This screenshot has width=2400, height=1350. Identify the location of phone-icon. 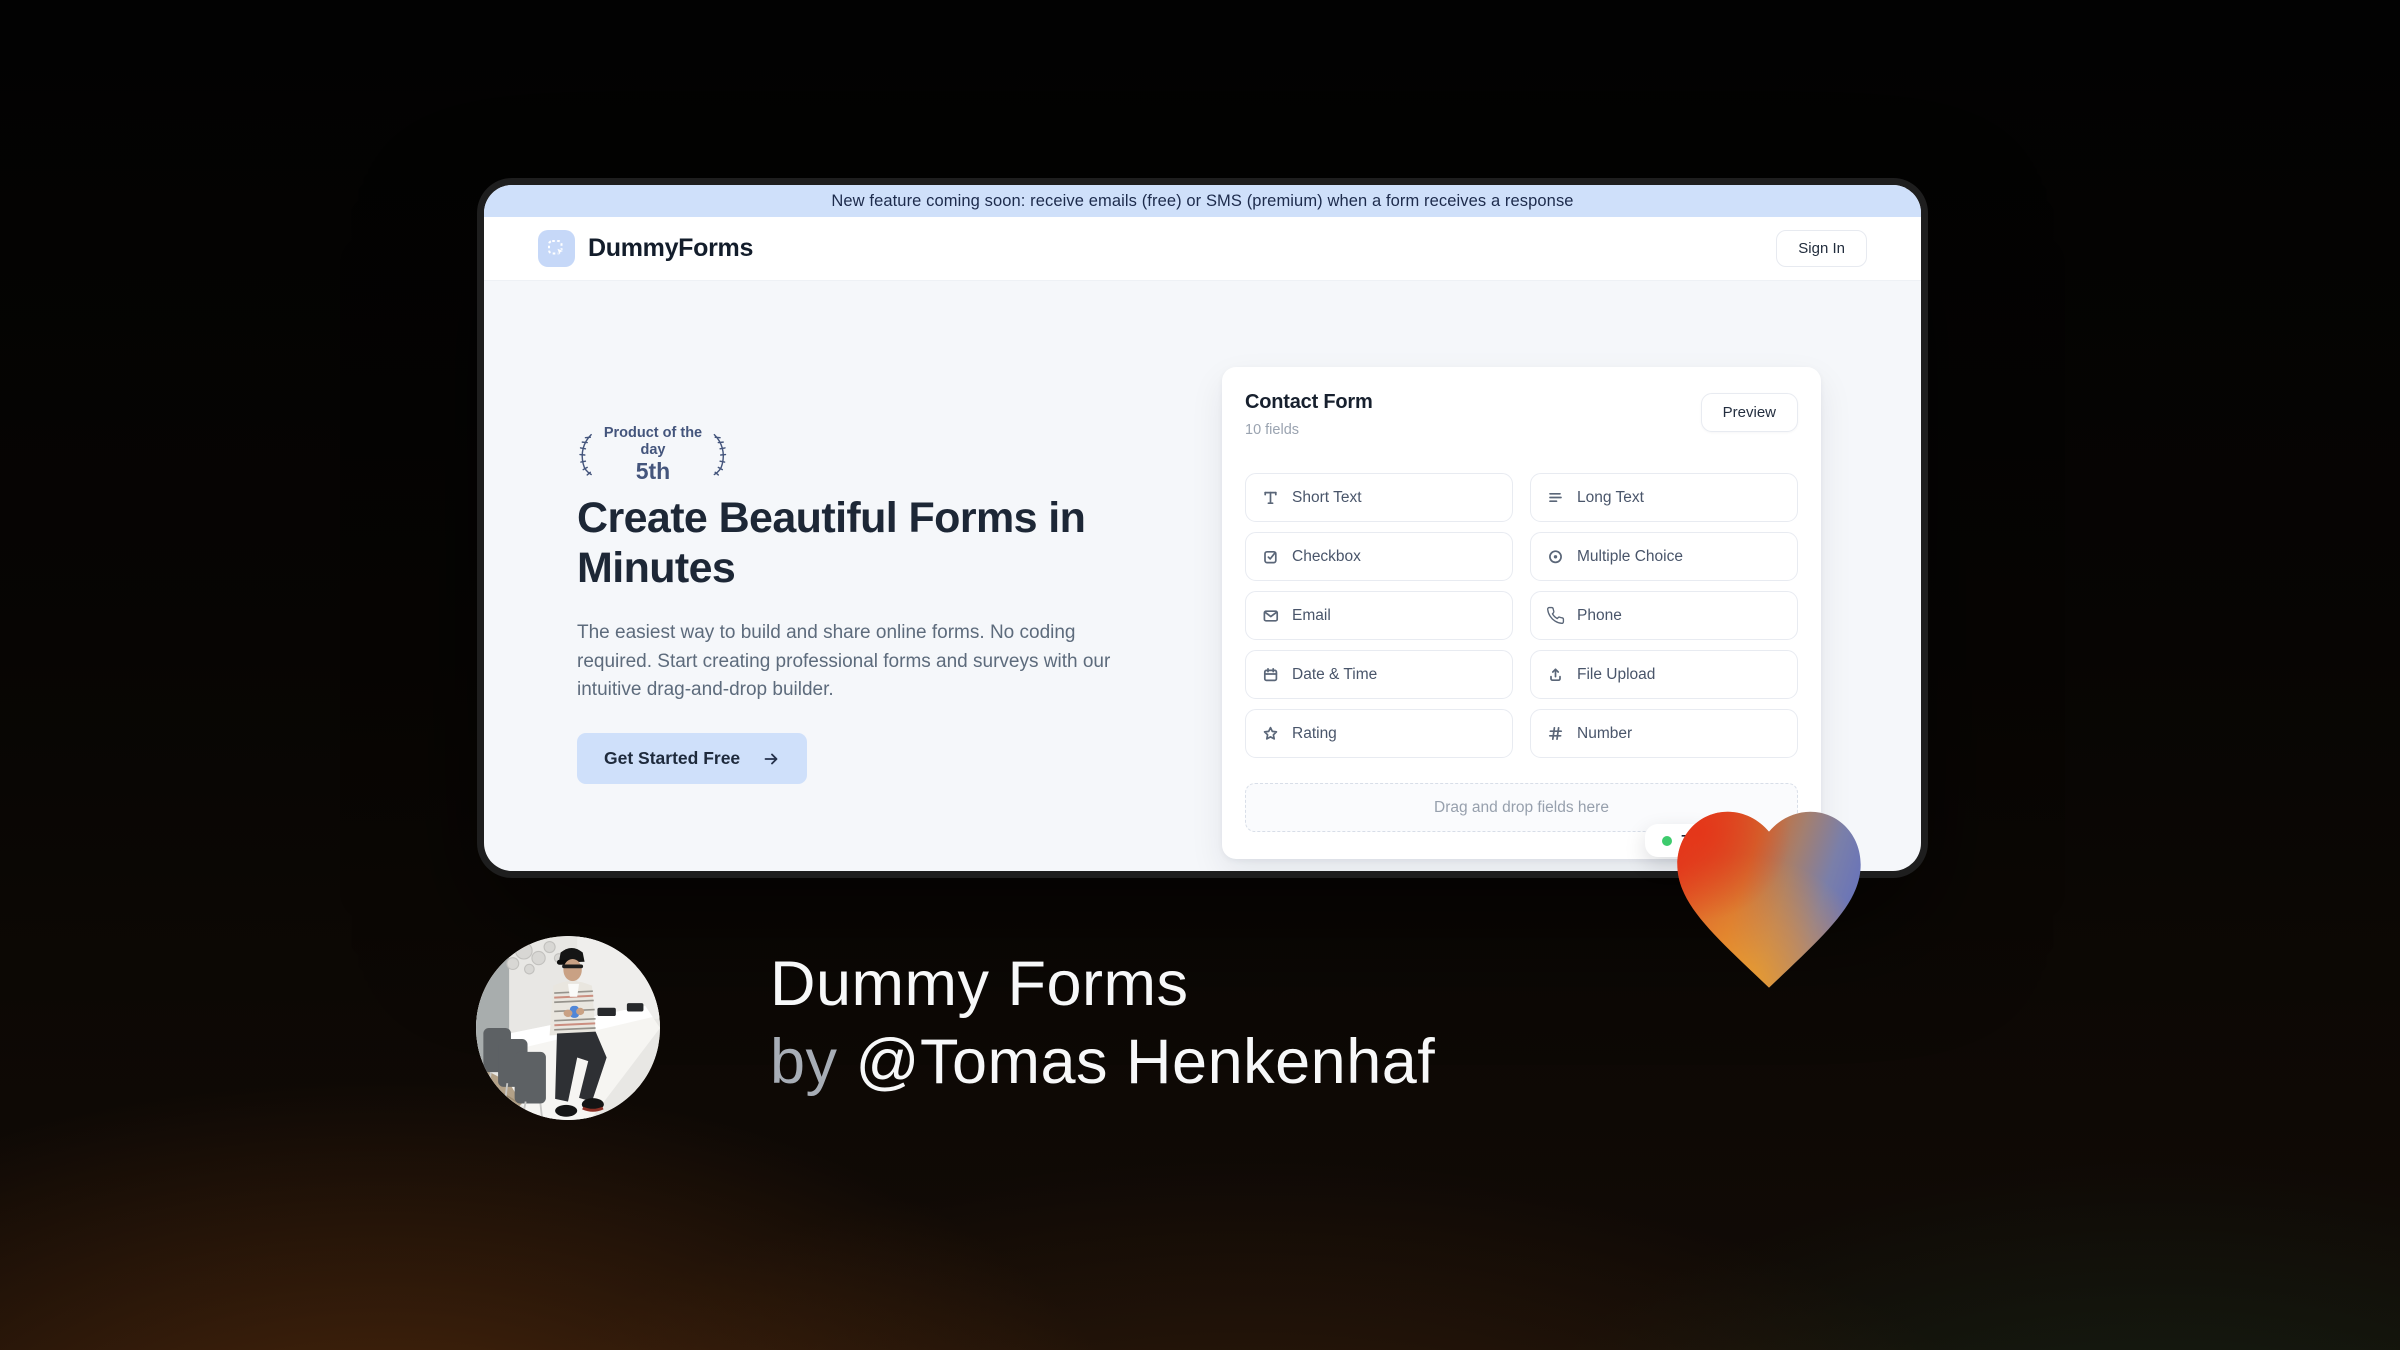
(1556, 615).